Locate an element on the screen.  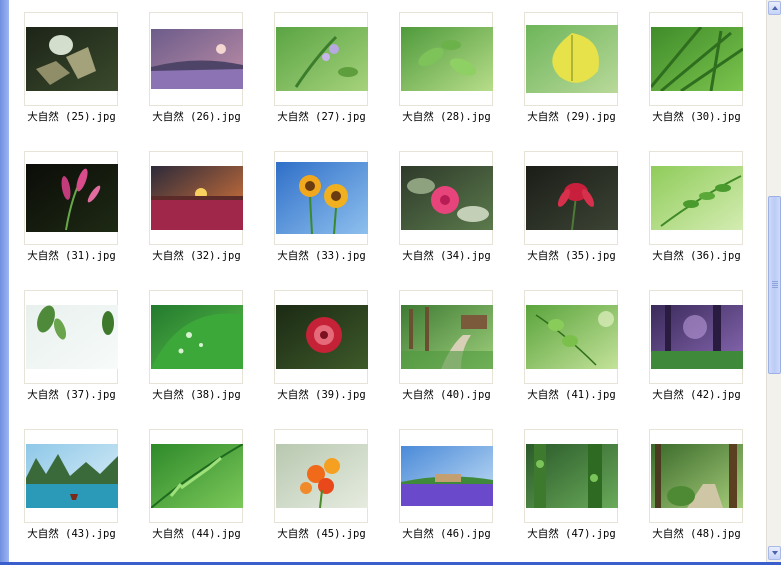
arrow-down-icon is located at coordinates (775, 553).